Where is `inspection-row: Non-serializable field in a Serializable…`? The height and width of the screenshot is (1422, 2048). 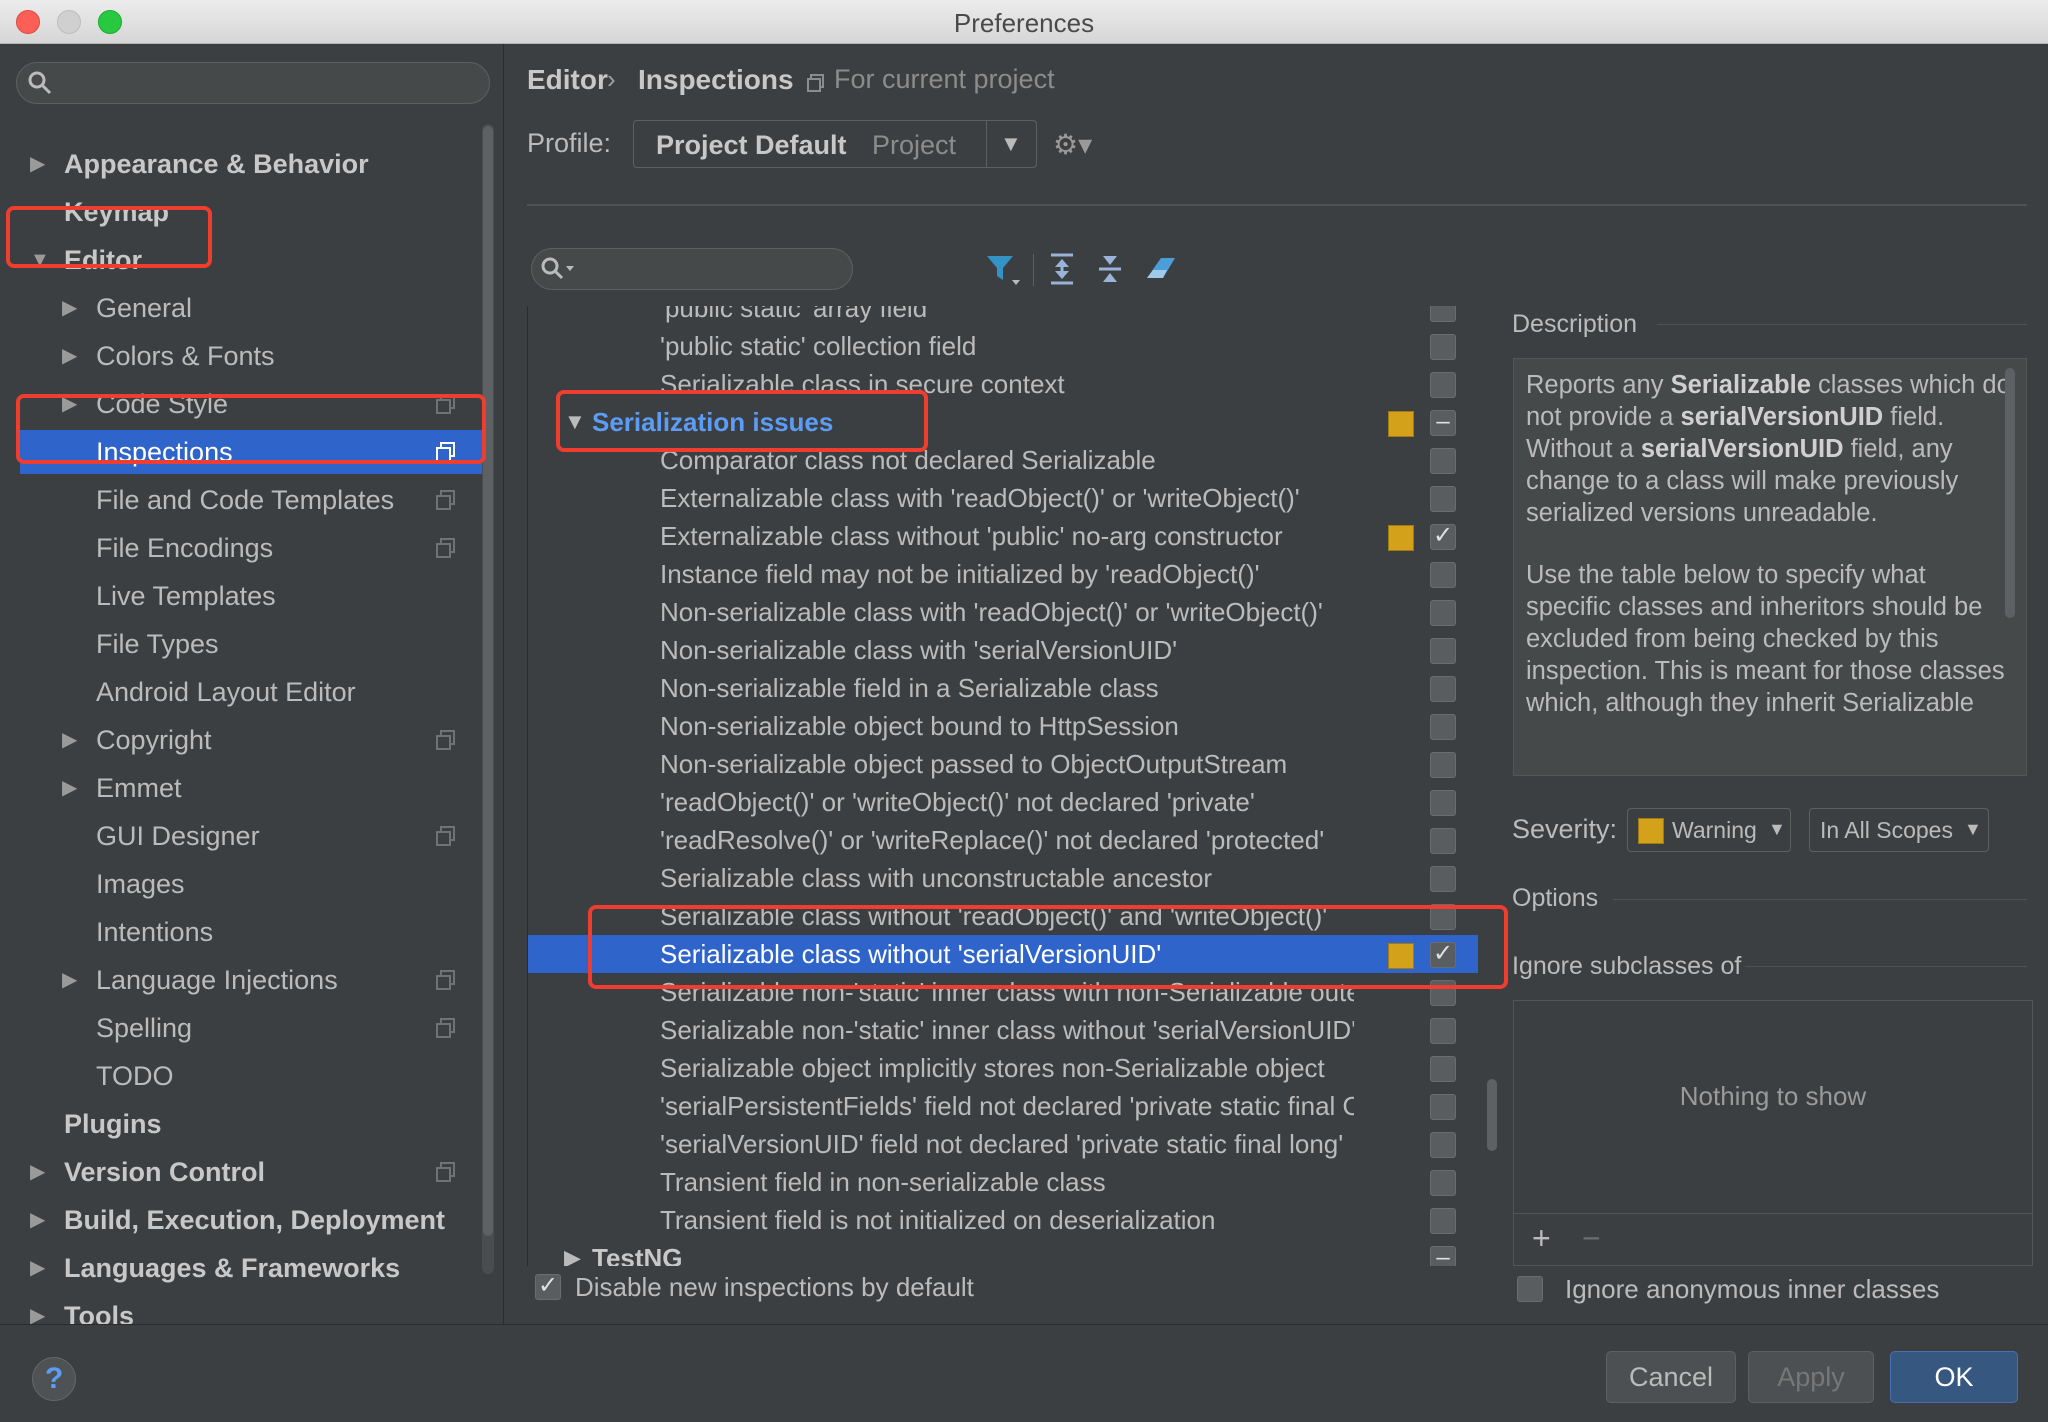
inspection-row: Non-serializable field in a Serializable… is located at coordinates (1003, 688).